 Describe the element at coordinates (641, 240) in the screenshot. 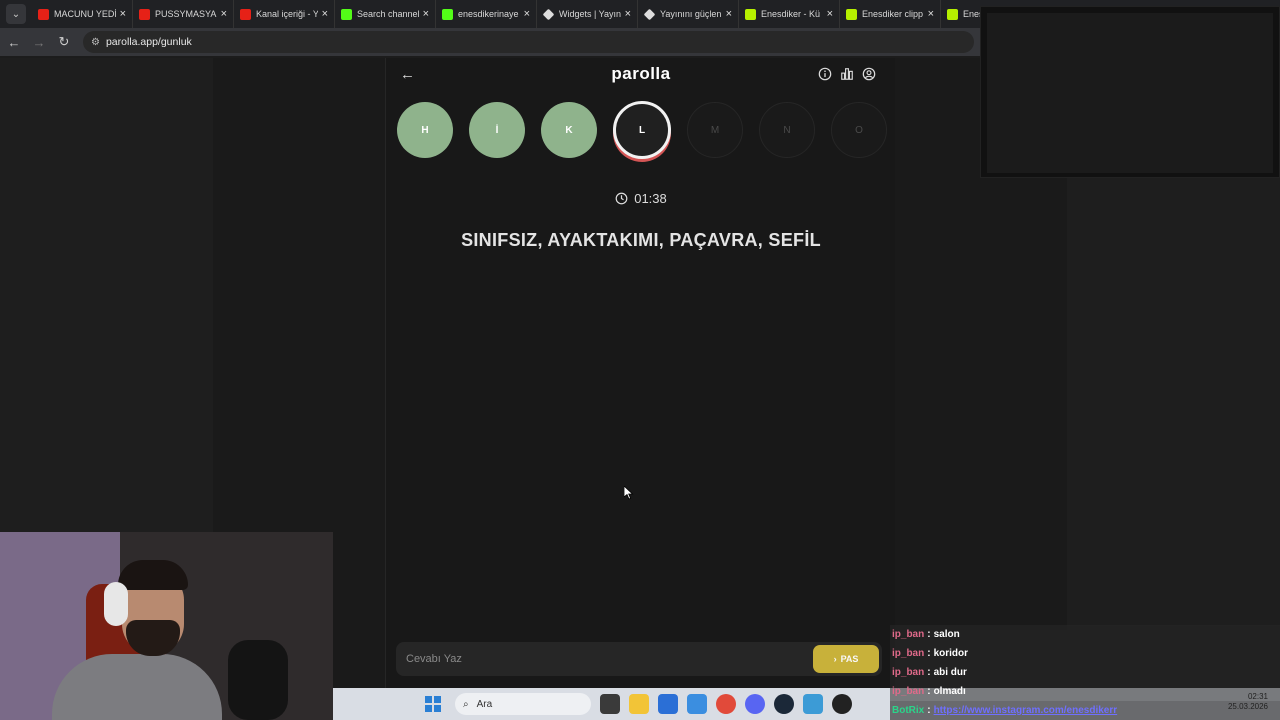

I see `clue-text: SINIFSIZ, AYAKTAKIMI, PAÇAVRA, SEFİL` at that location.